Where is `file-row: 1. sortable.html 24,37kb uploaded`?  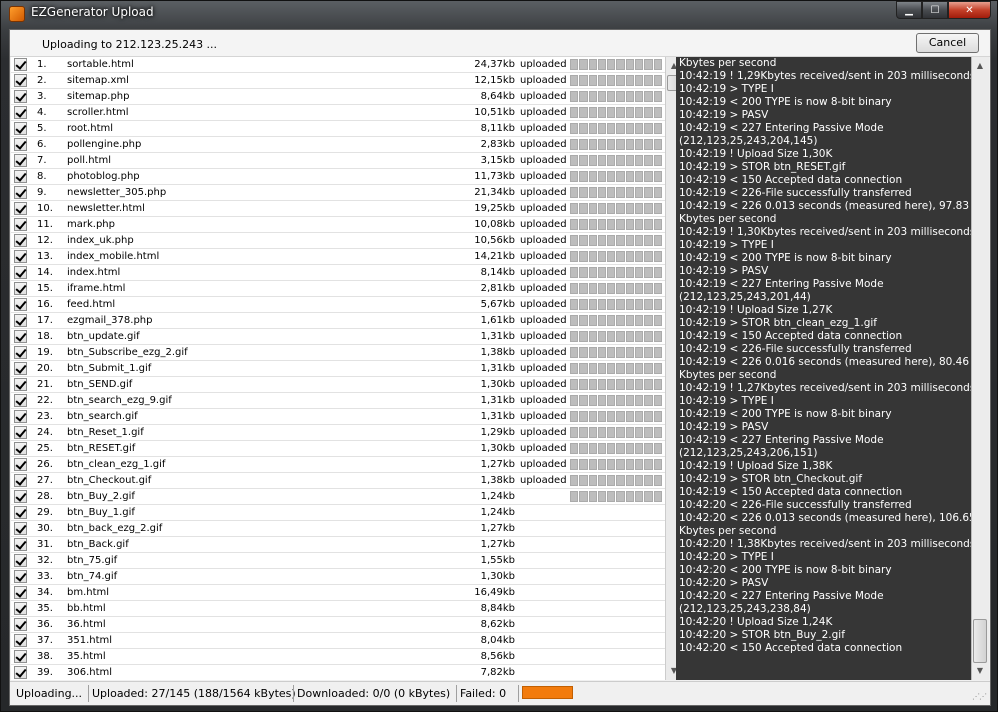
file-row: 1. sortable.html 24,37kb uploaded is located at coordinates (338, 65).